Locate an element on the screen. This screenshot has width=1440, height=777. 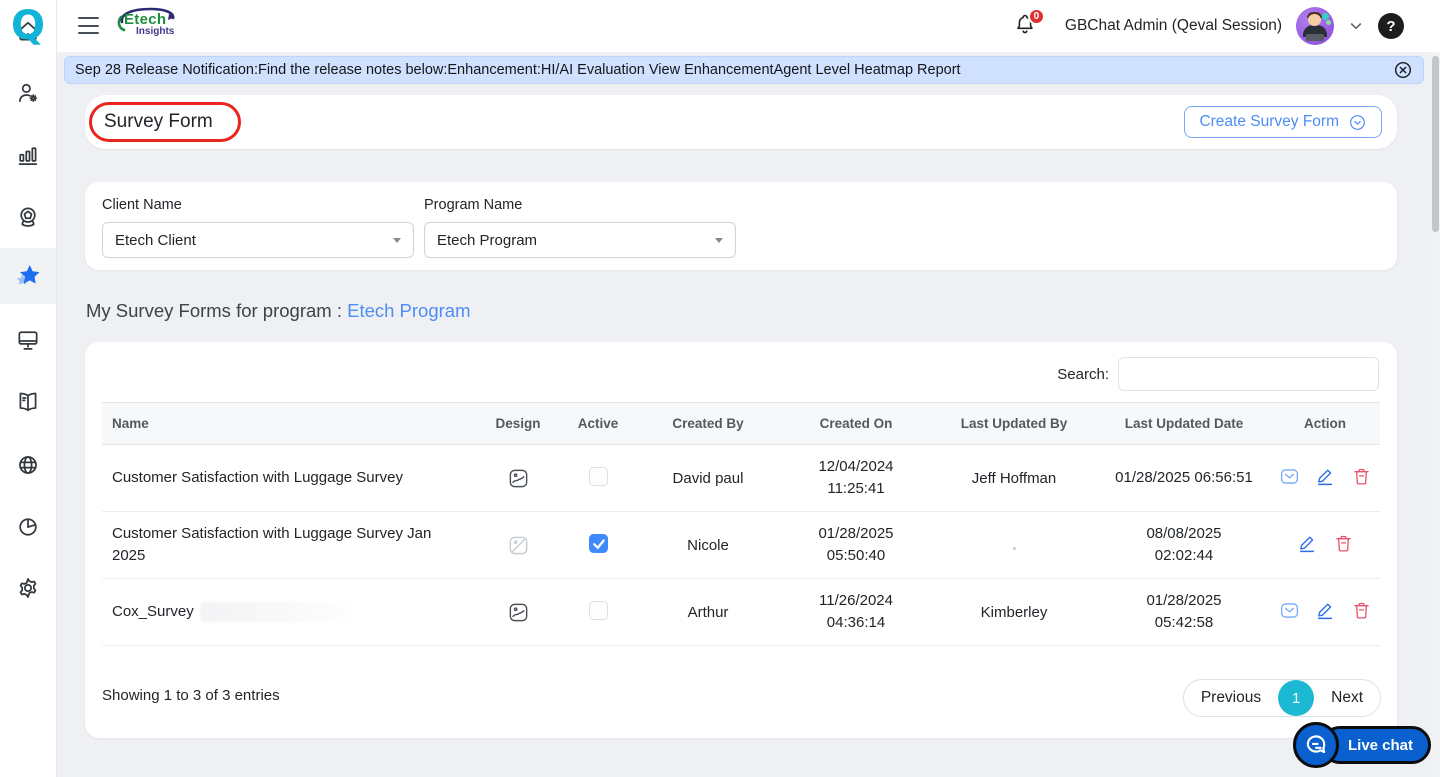
monitor-icon is located at coordinates (28, 340).